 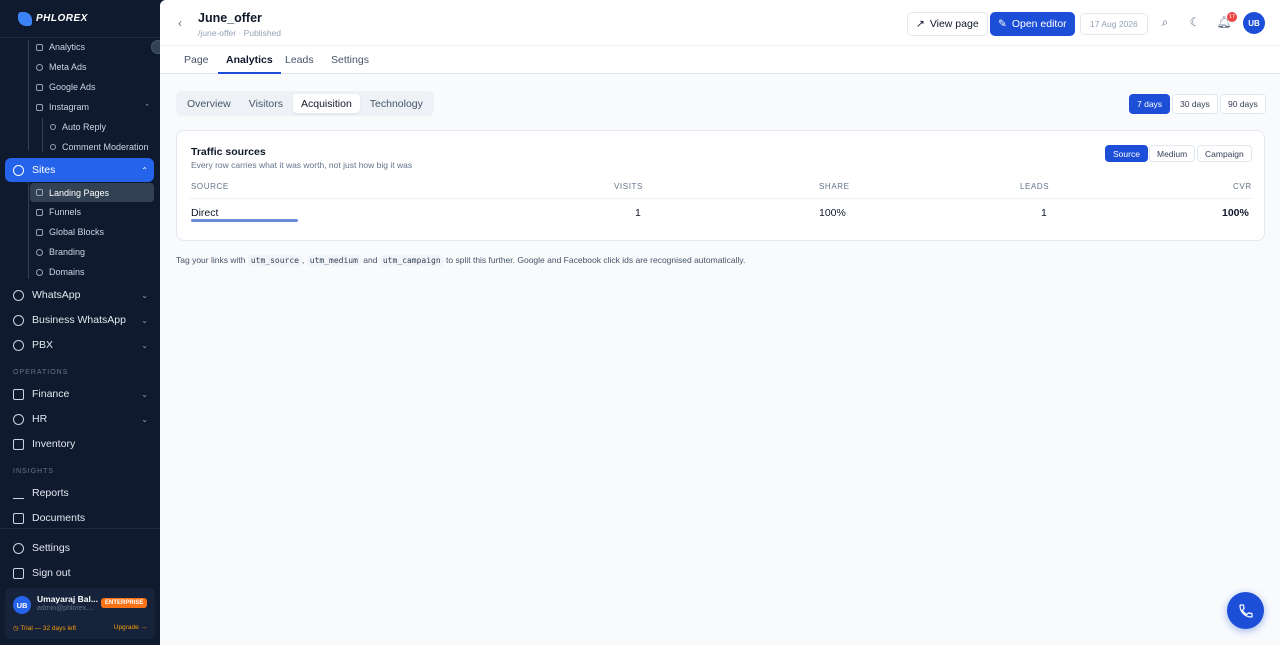 What do you see at coordinates (18, 295) in the screenshot?
I see `whatsapp-icon` at bounding box center [18, 295].